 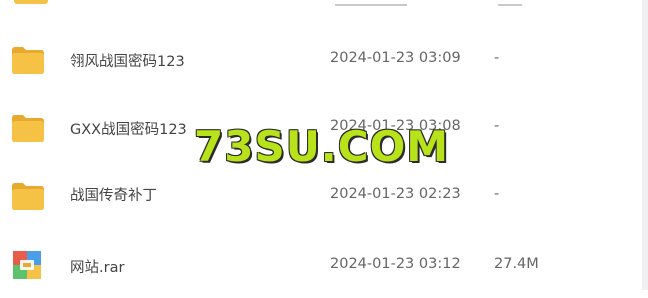 I want to click on watermark-text: 73SU.COM, so click(x=322, y=146).